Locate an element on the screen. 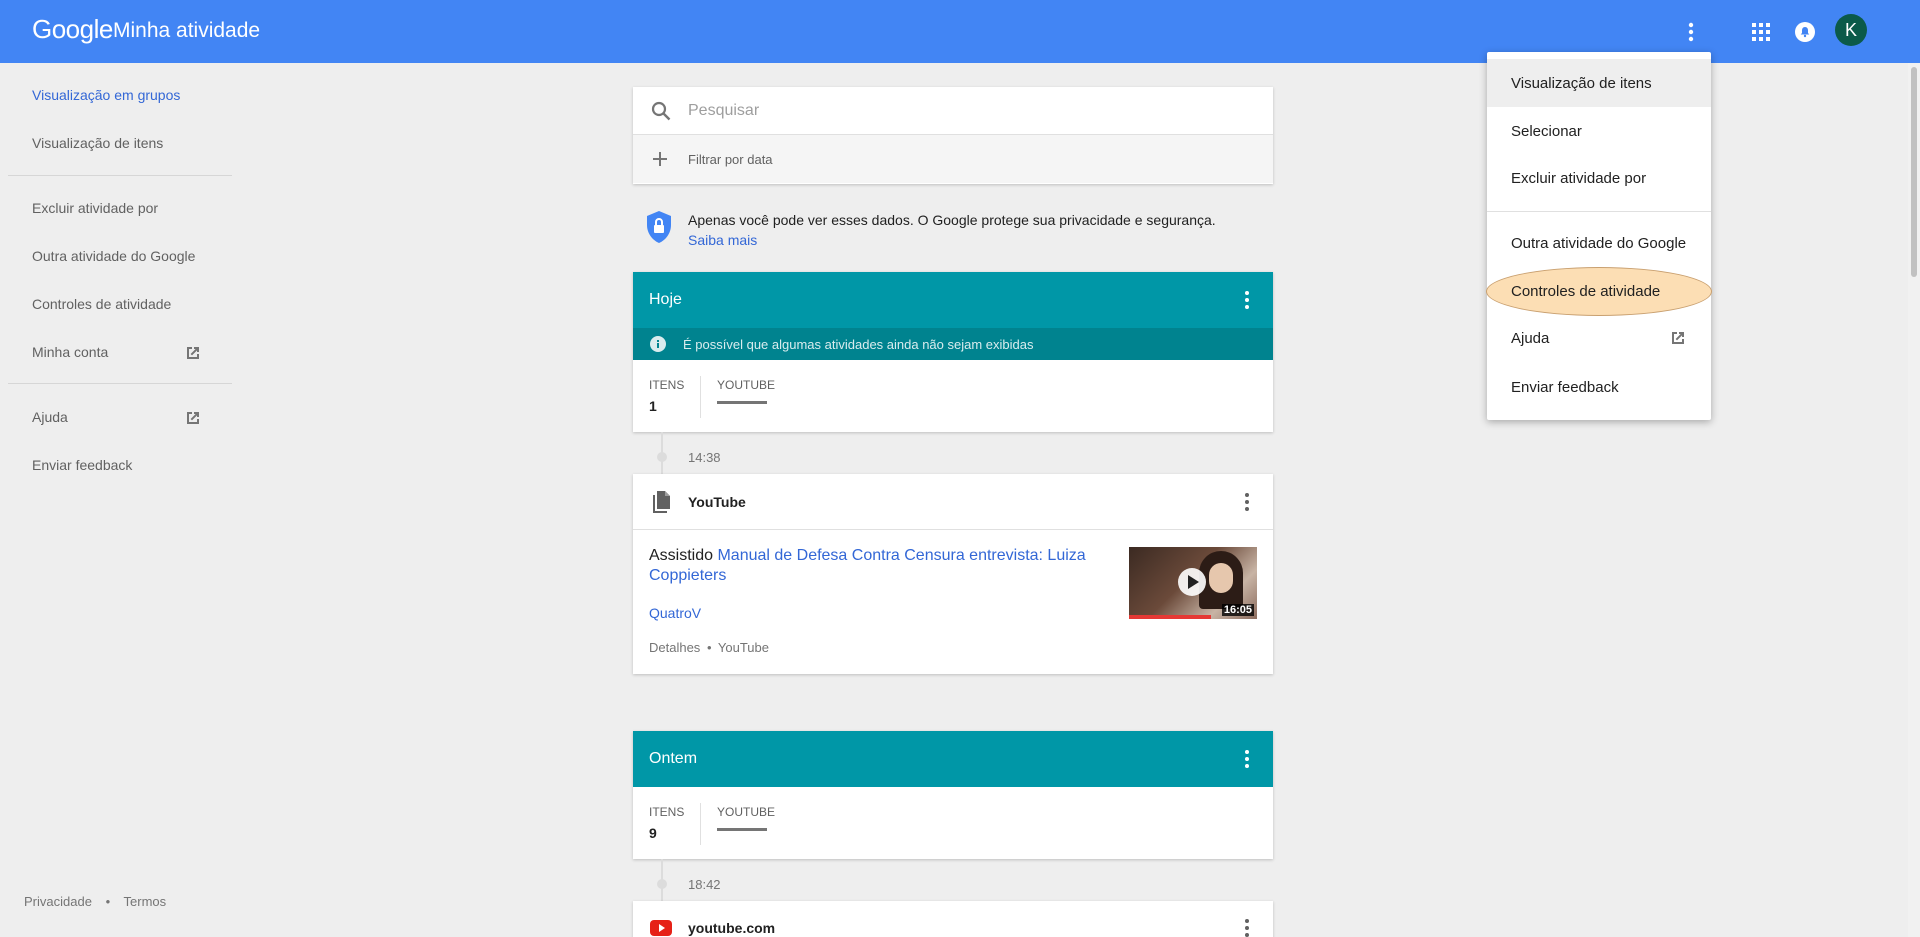 This screenshot has height=937, width=1920. terms-link: Termos is located at coordinates (145, 901).